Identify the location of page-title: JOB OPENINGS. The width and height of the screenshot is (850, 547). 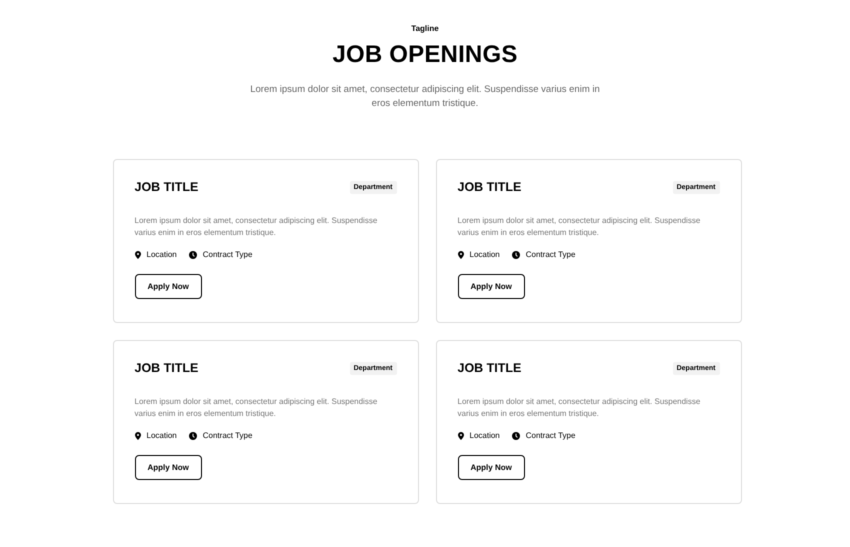
(425, 55).